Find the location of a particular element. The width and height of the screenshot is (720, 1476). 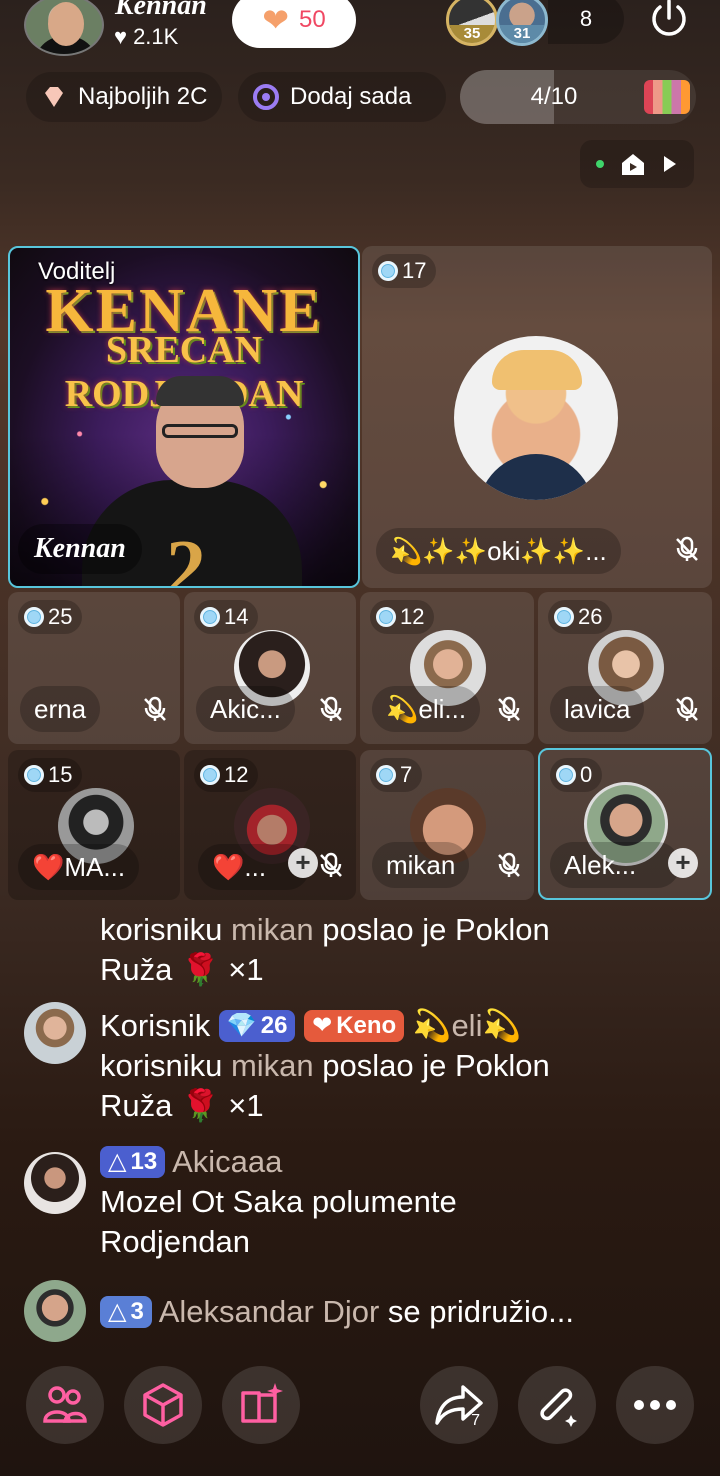

magic-wand-button is located at coordinates (557, 1405).